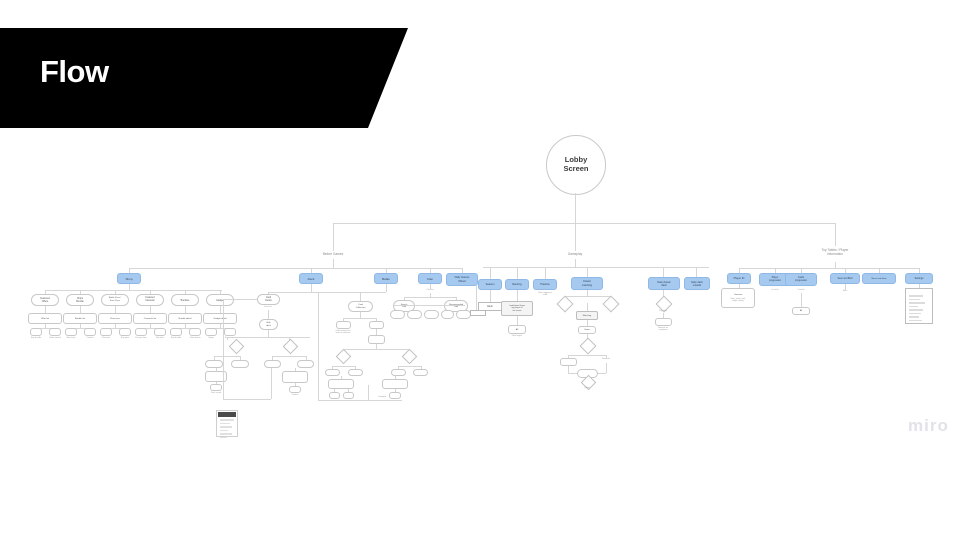 The image size is (960, 540). What do you see at coordinates (268, 324) in the screenshot?
I see `node-edit-deck: Edit deck` at bounding box center [268, 324].